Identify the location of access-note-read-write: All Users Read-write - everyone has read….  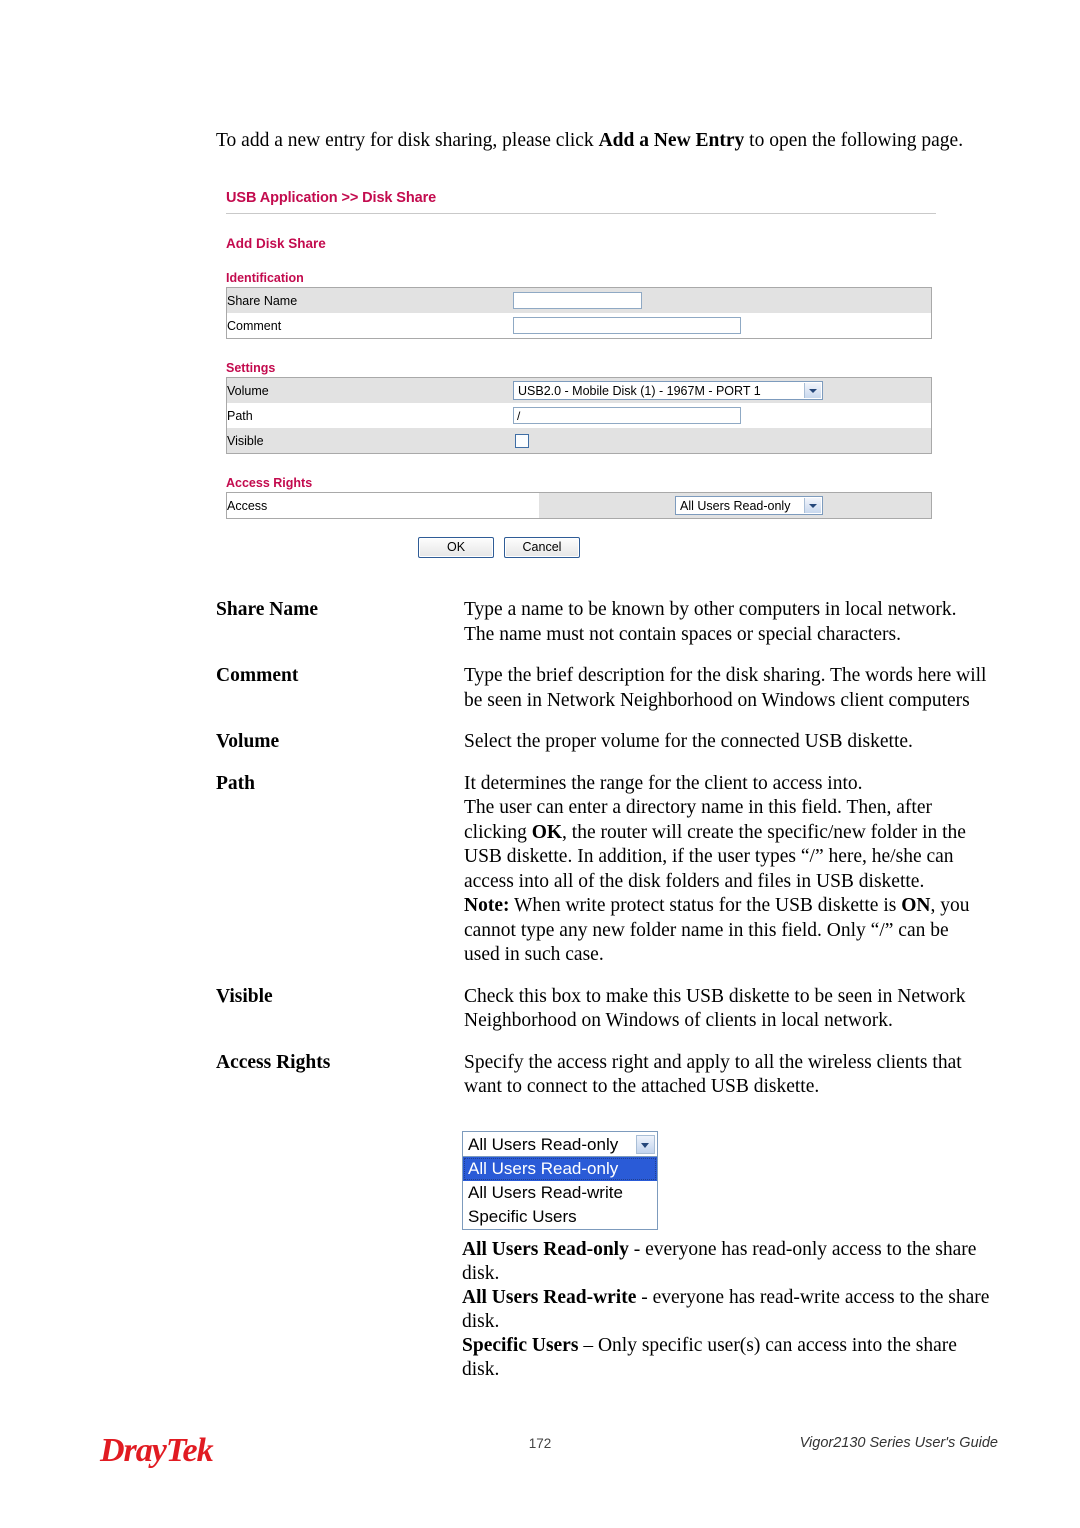
(727, 1310).